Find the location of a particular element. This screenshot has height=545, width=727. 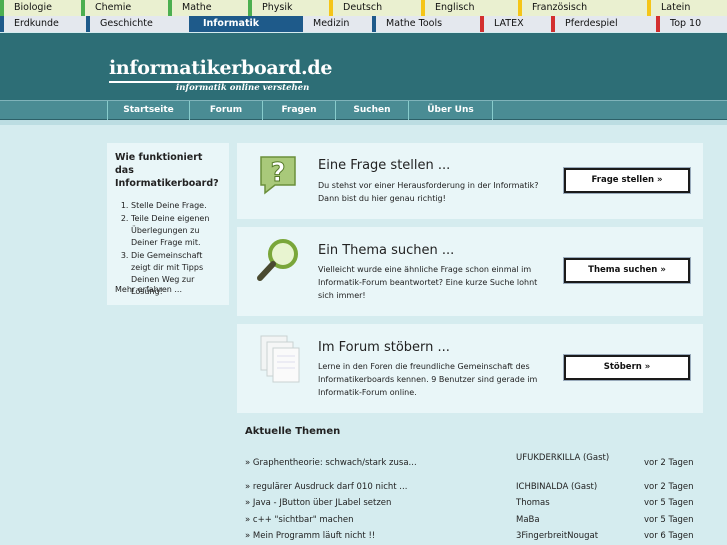

subject-deutsch: Deutsch is located at coordinates (375, 8).